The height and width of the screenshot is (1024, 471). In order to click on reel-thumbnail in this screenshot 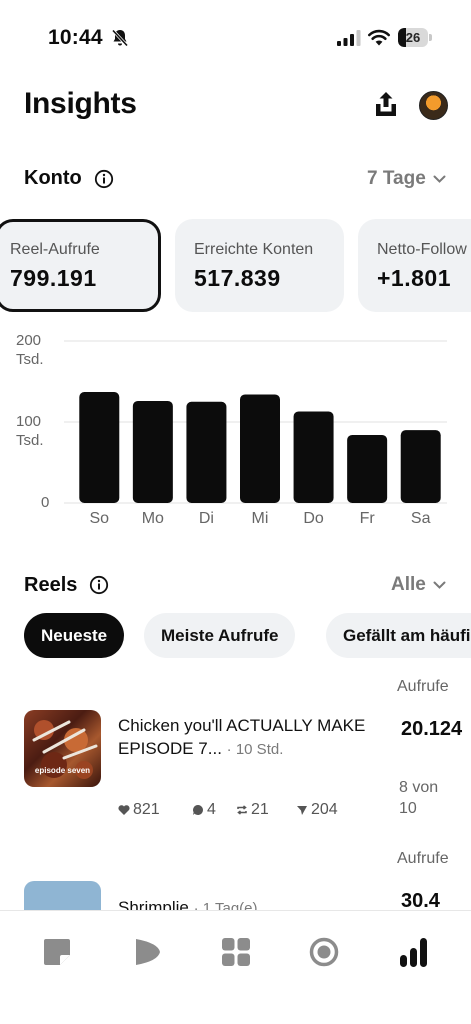, I will do `click(62, 895)`.